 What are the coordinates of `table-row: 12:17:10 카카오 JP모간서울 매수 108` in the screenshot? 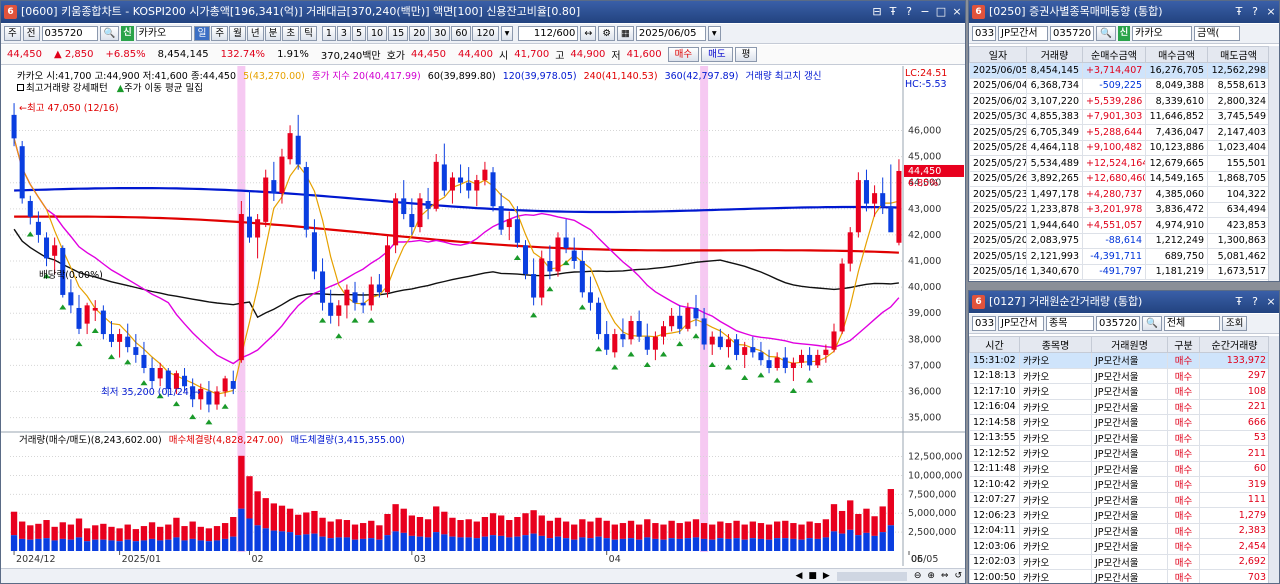 It's located at (1119, 391).